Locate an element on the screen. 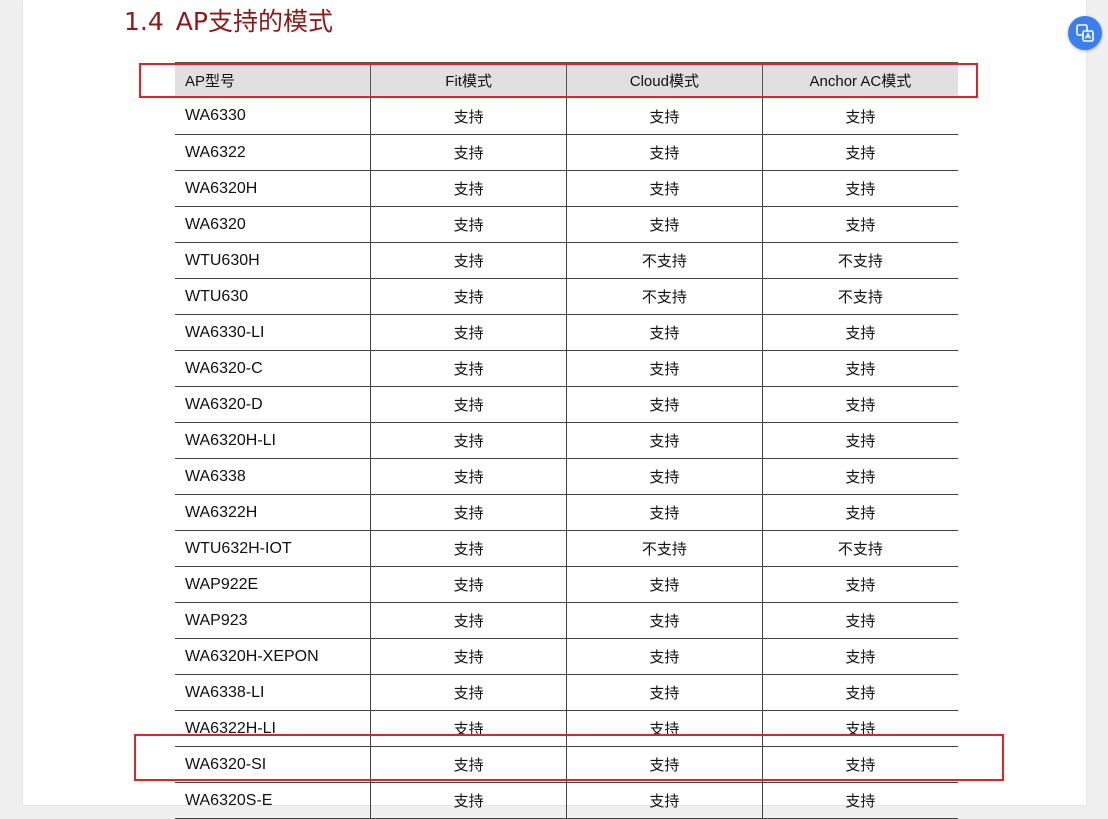 The width and height of the screenshot is (1108, 819). header-anchor-ac-mode: Anchor AC模式 is located at coordinates (859, 80).